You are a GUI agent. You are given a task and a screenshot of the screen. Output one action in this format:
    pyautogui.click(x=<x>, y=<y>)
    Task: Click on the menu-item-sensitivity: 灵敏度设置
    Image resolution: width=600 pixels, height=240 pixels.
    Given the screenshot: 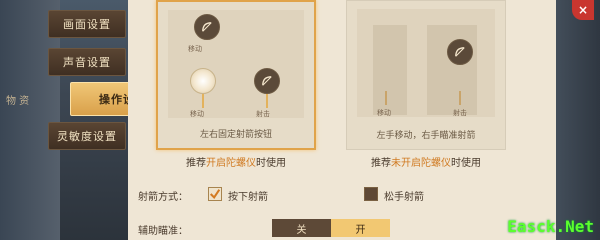 What is the action you would take?
    pyautogui.click(x=87, y=136)
    